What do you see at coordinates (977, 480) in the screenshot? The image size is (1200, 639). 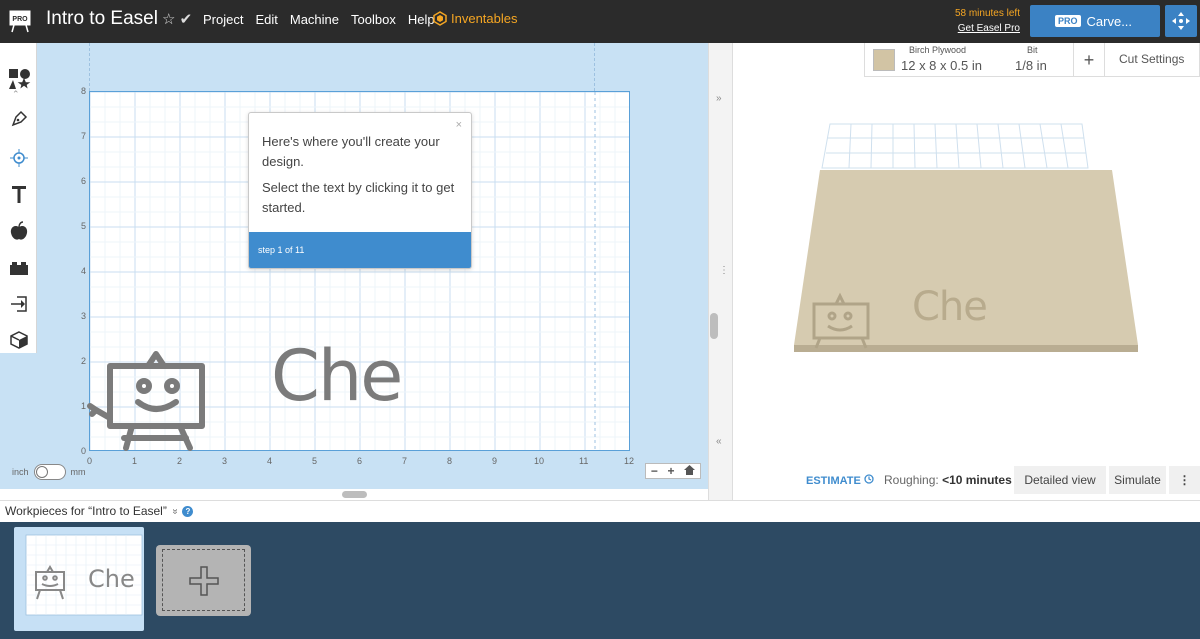 I see `roughing-value: <10 minutes` at bounding box center [977, 480].